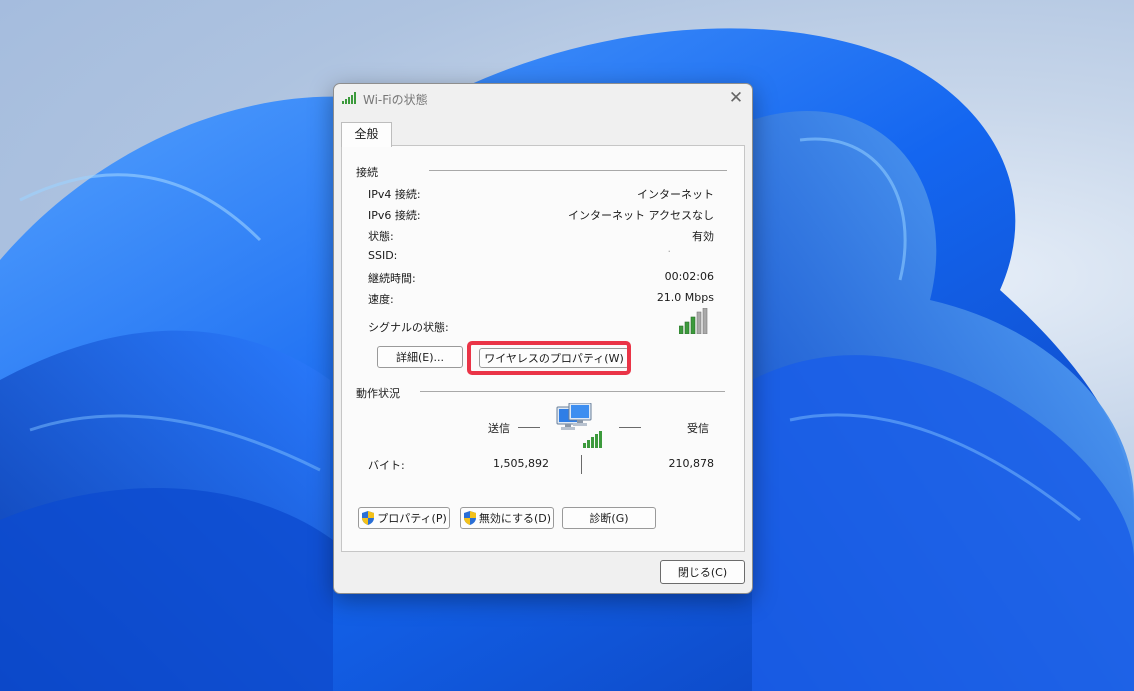  I want to click on duration-label: 継続時間:, so click(392, 278).